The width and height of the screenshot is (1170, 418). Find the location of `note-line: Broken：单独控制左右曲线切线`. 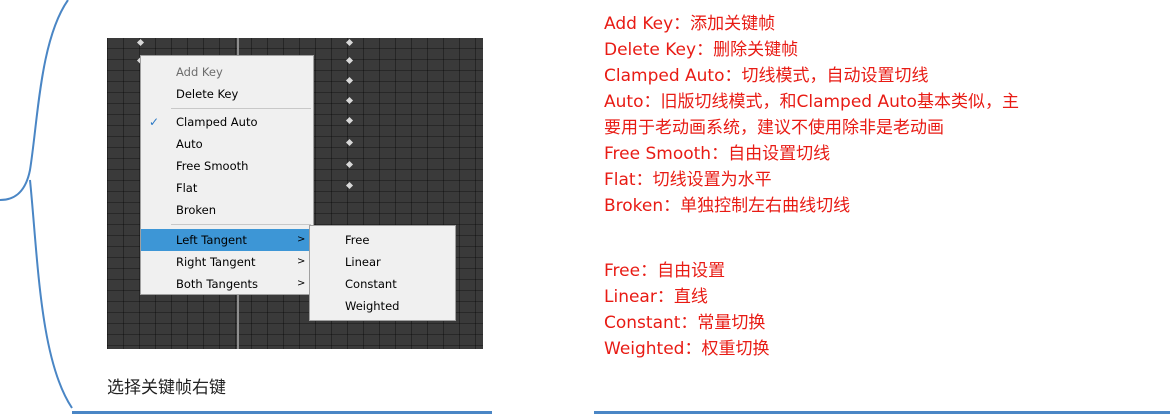

note-line: Broken：单独控制左右曲线切线 is located at coordinates (727, 206).